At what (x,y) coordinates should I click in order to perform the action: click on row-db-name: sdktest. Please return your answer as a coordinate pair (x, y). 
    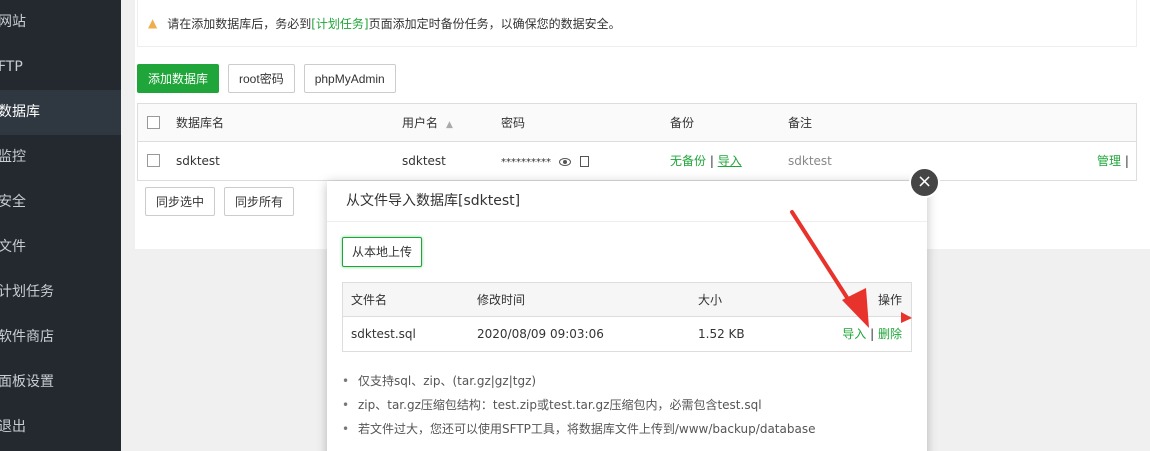
    Looking at the image, I should click on (198, 161).